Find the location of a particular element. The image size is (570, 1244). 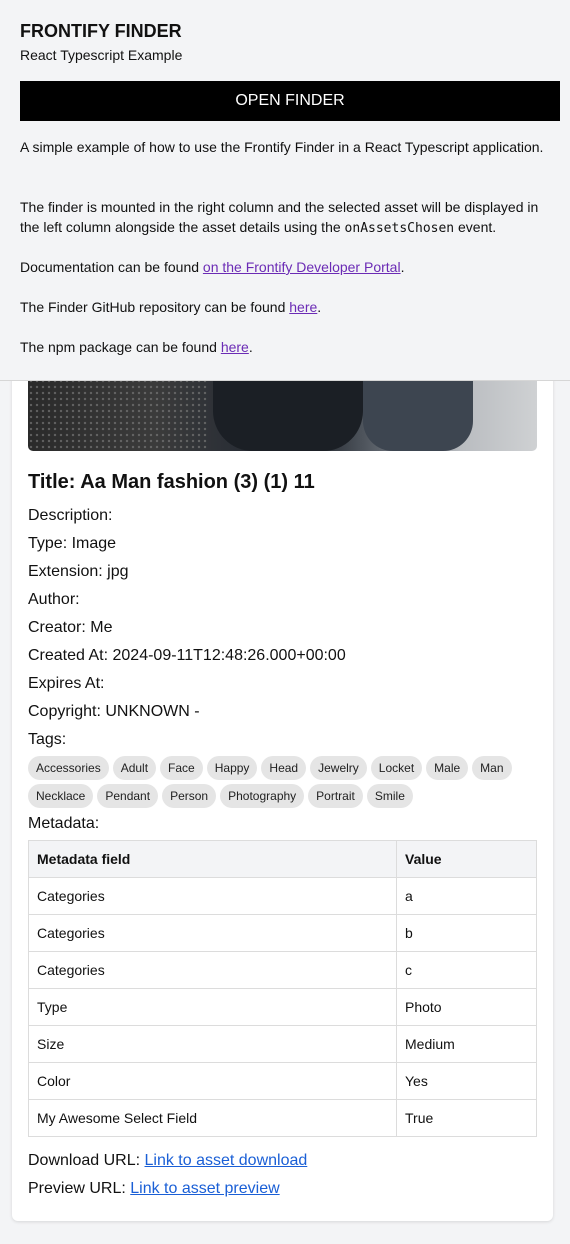

asset-extension: Extension: jpg is located at coordinates (78, 571).